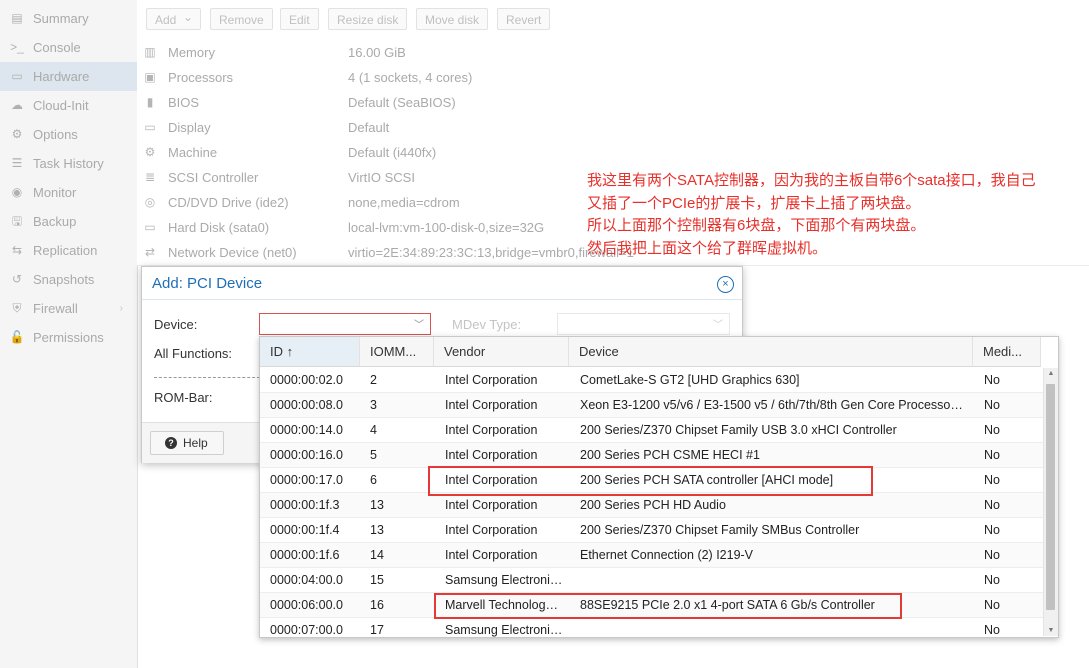 This screenshot has height=668, width=1089. Describe the element at coordinates (57, 47) in the screenshot. I see `sidebar-item-label: Console` at that location.